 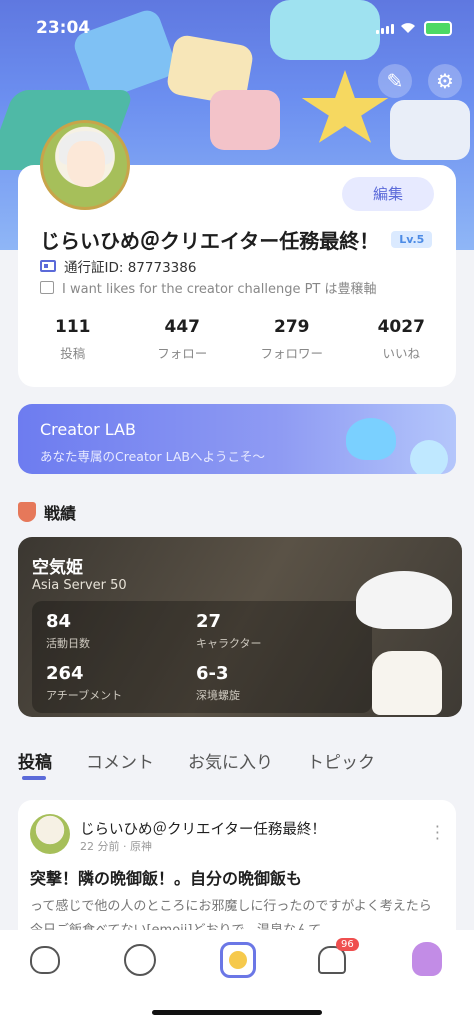 What do you see at coordinates (73, 327) in the screenshot?
I see `stat-value: 111` at bounding box center [73, 327].